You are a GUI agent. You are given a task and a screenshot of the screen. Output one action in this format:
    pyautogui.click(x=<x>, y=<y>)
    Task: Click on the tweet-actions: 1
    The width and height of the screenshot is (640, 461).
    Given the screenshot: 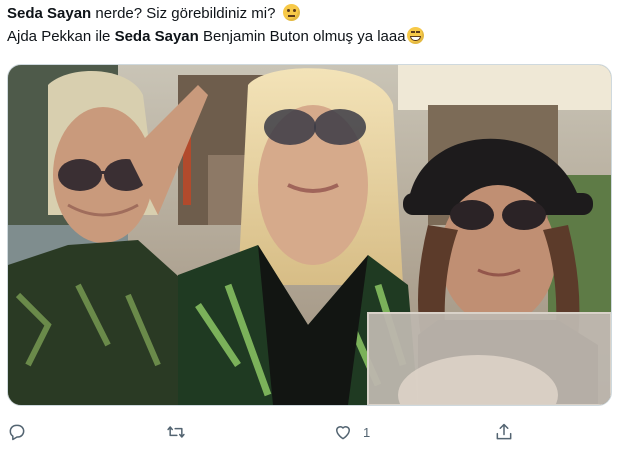 What is the action you would take?
    pyautogui.click(x=320, y=432)
    